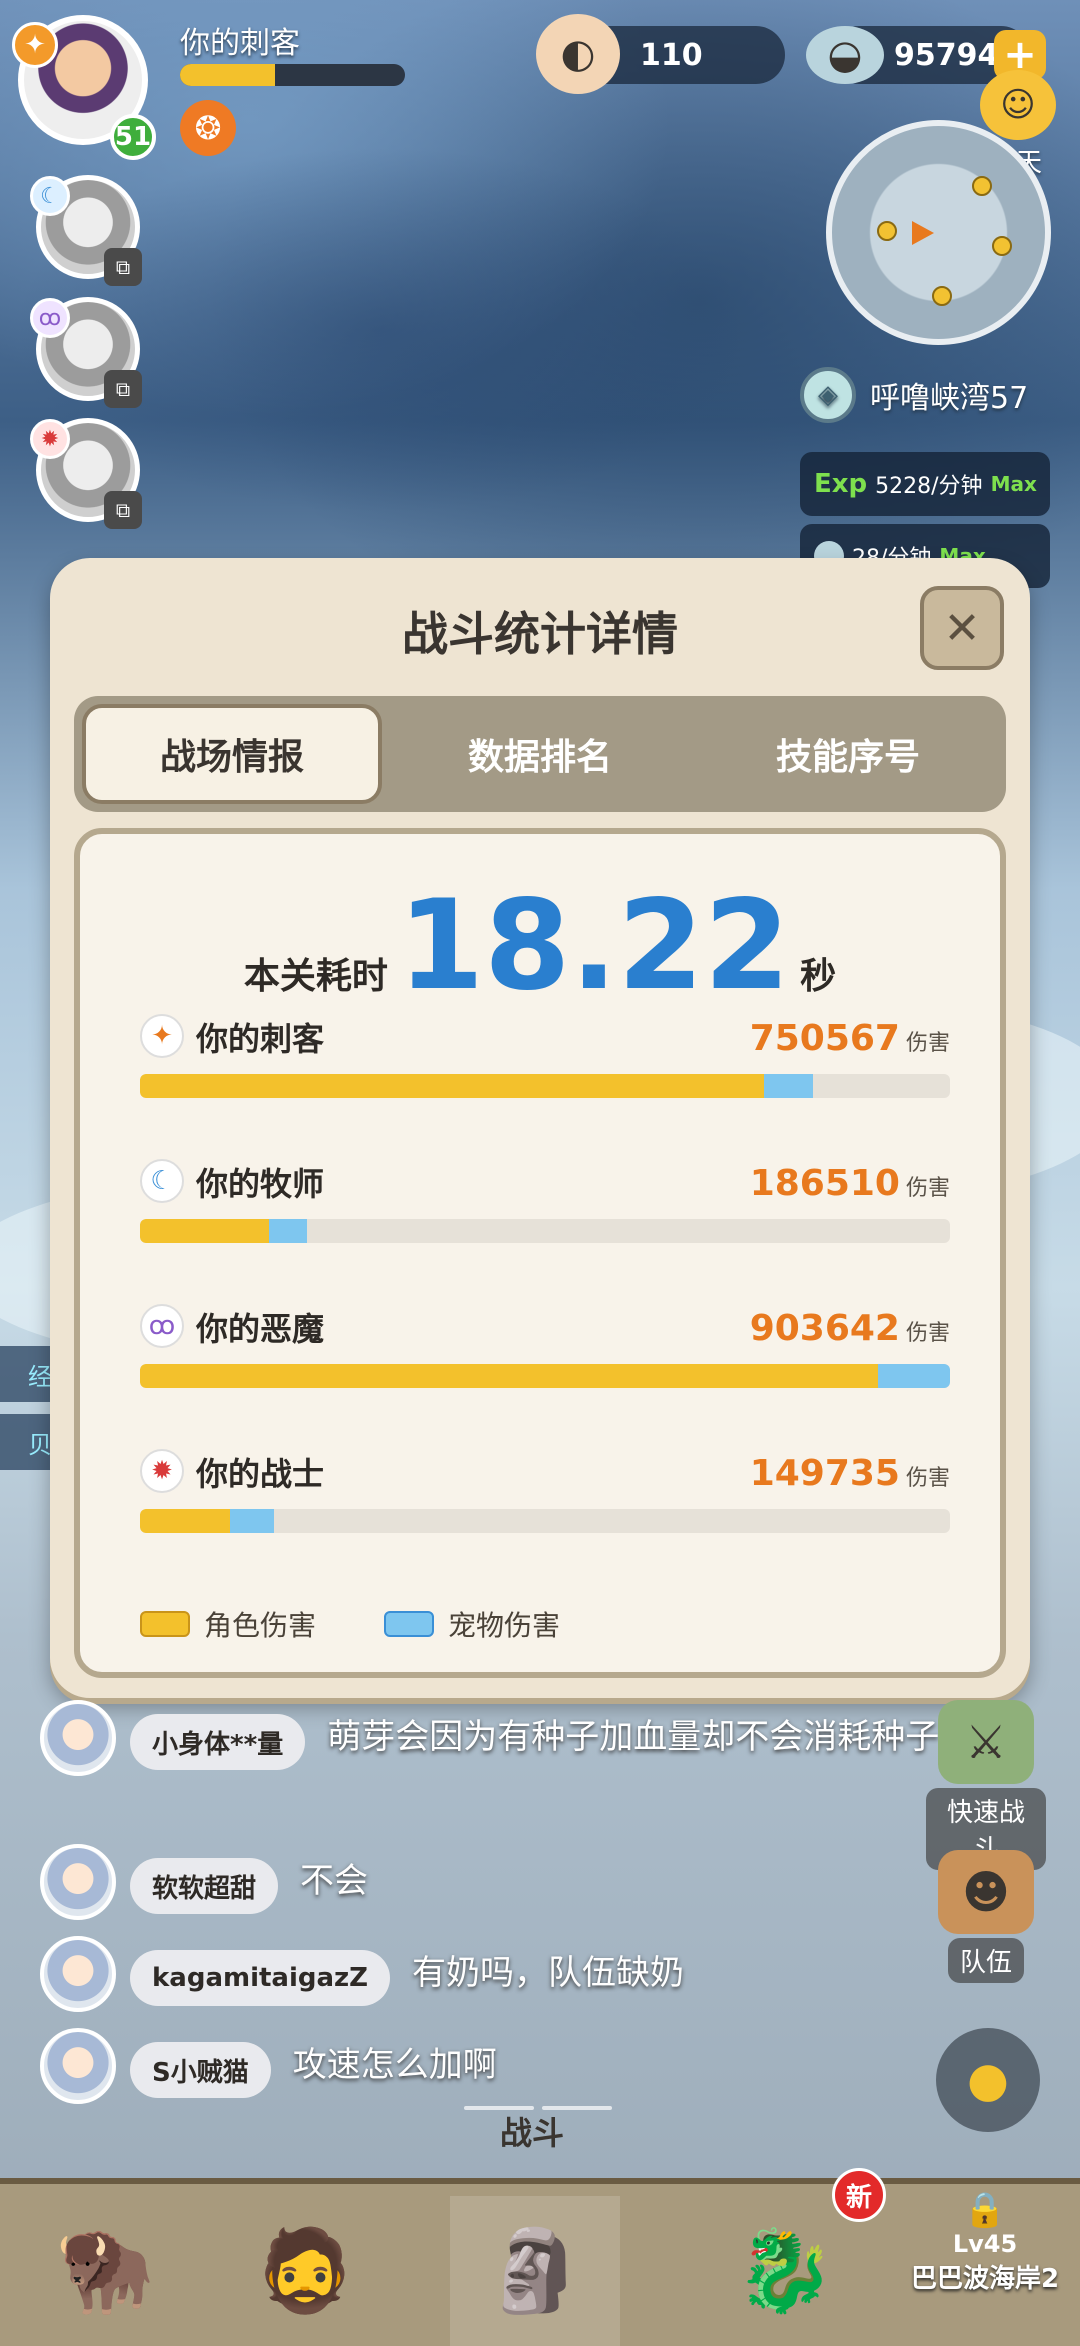  Describe the element at coordinates (133, 137) in the screenshot. I see `player-level-badge: 51` at that location.